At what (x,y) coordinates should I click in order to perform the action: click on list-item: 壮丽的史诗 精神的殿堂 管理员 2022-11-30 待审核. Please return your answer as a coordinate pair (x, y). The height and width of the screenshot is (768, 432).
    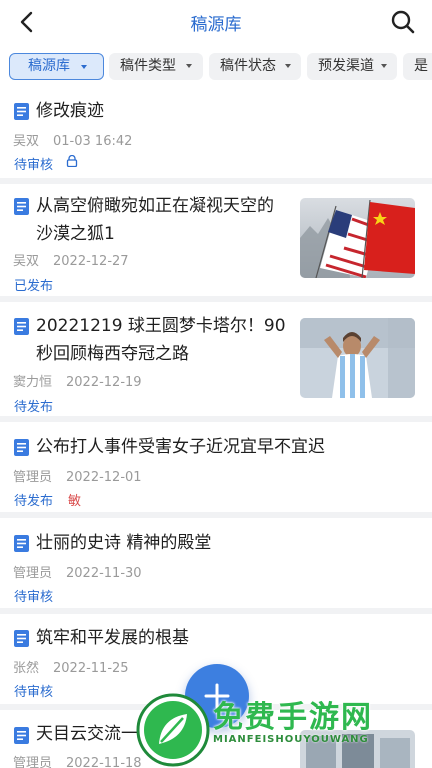
    Looking at the image, I should click on (216, 563).